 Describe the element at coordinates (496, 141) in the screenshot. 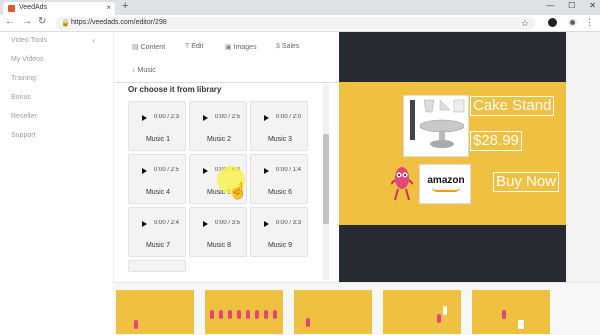

I see `ad-price: $28.99` at that location.